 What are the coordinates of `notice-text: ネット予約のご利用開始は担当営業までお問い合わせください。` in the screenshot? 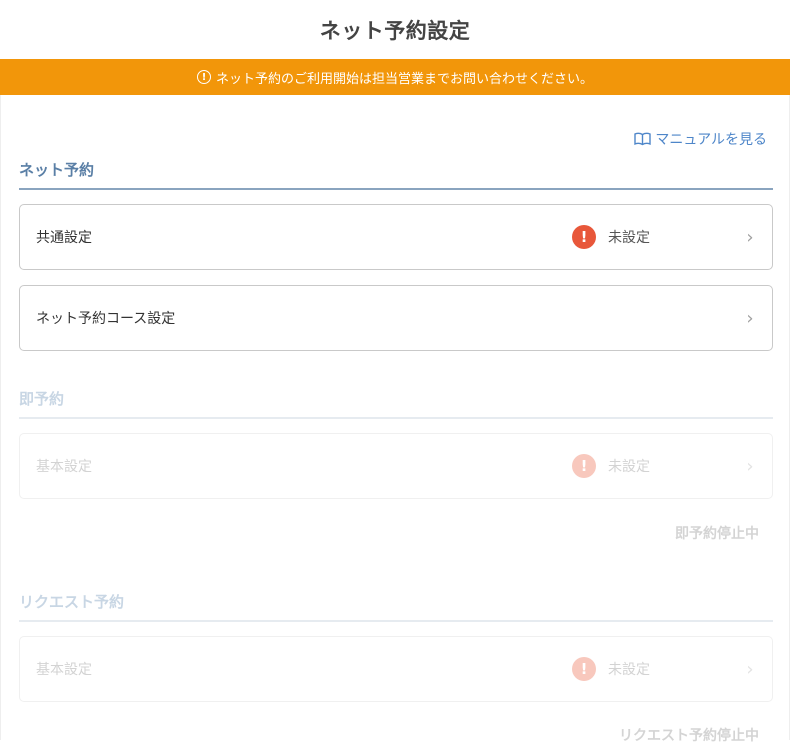 It's located at (404, 79).